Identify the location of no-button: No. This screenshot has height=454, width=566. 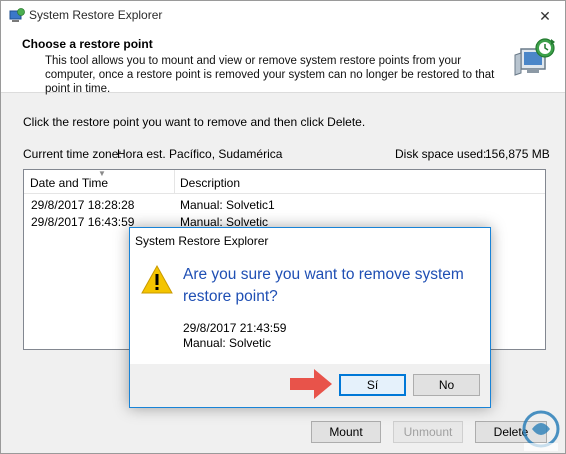
(446, 385).